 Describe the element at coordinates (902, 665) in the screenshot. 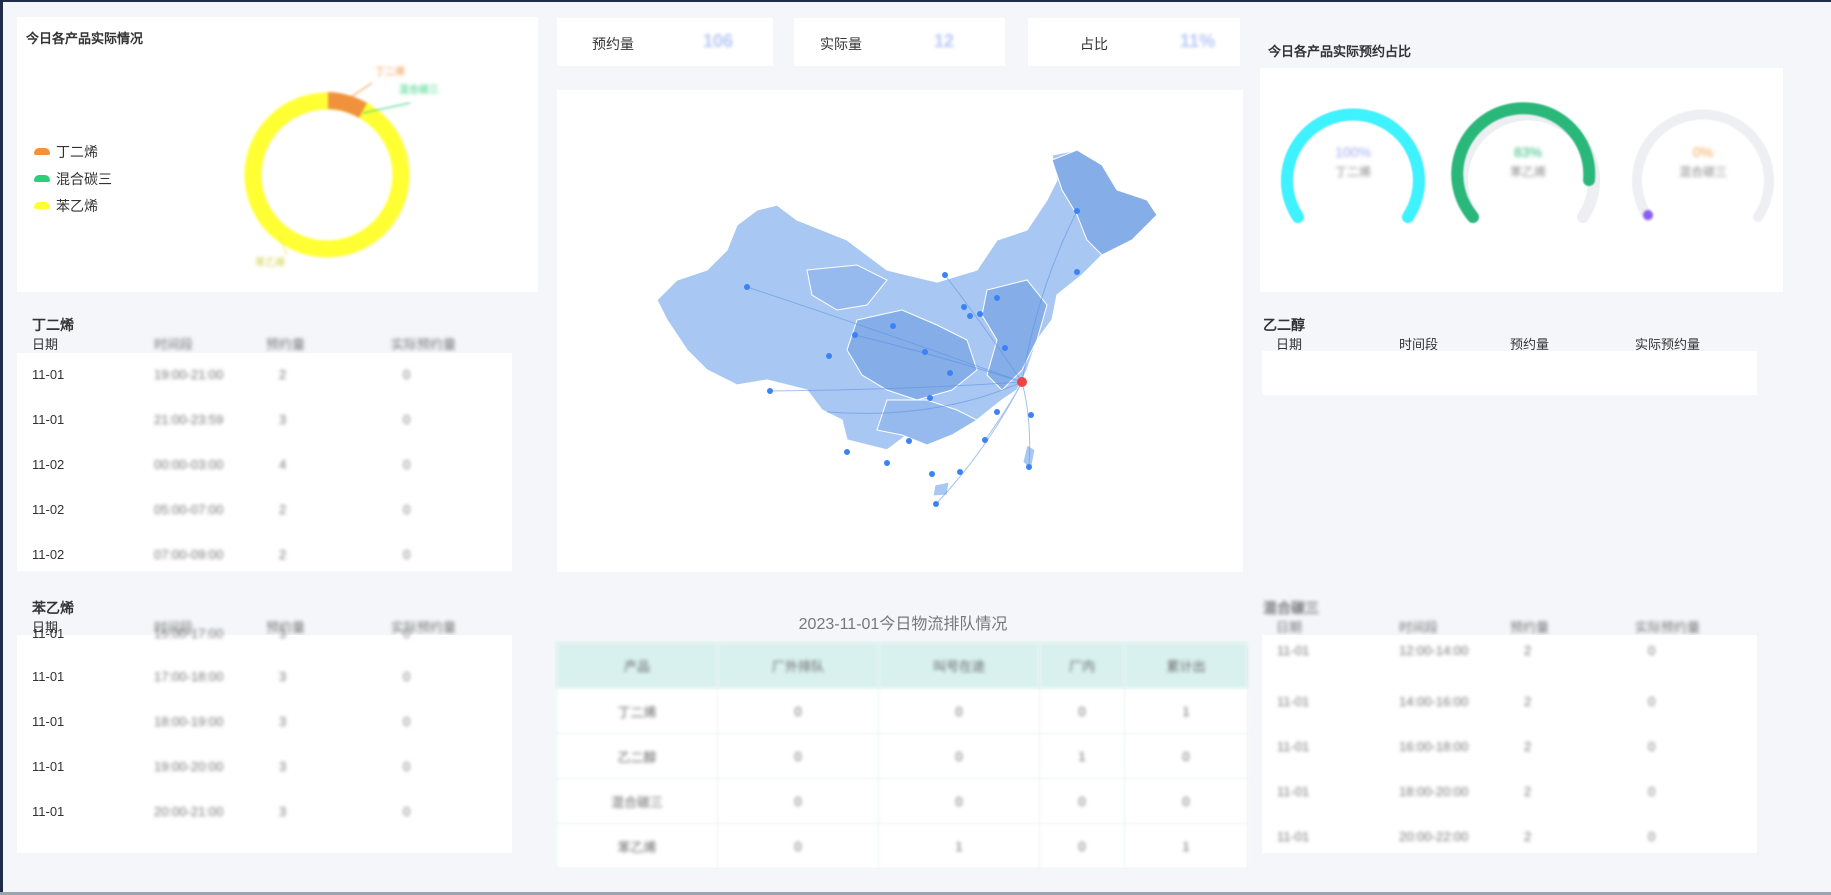

I see `queue-header-row: 产品 厂外排队 叫号在途 厂内 累计出` at that location.